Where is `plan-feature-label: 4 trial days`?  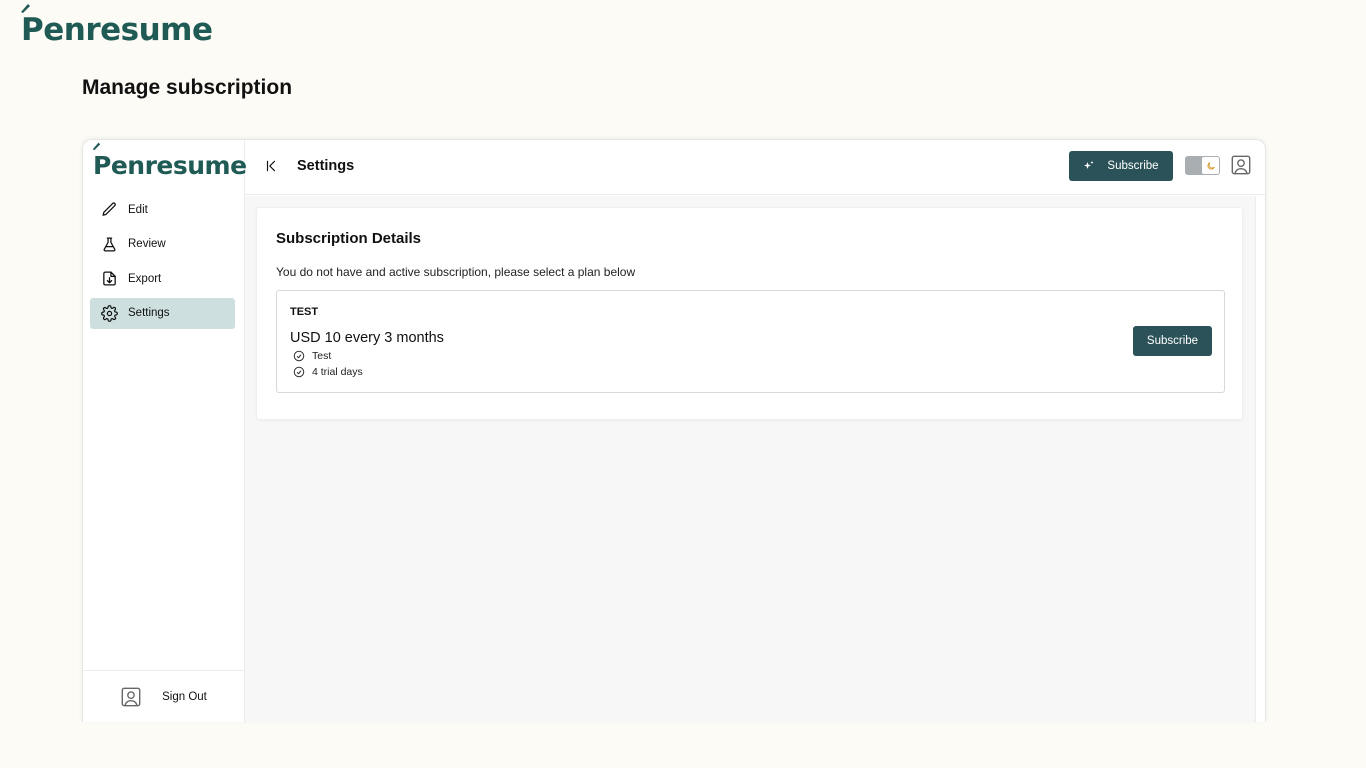
plan-feature-label: 4 trial days is located at coordinates (337, 372).